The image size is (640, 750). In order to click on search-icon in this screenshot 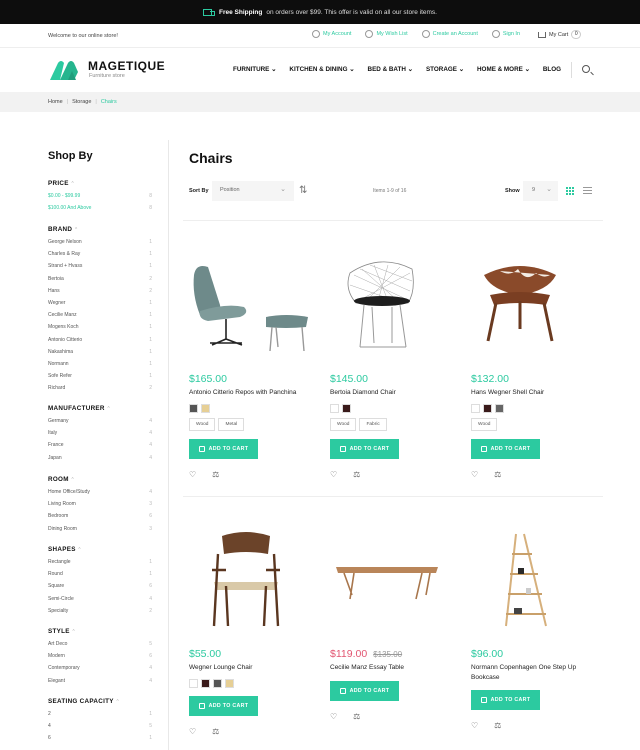, I will do `click(586, 69)`.